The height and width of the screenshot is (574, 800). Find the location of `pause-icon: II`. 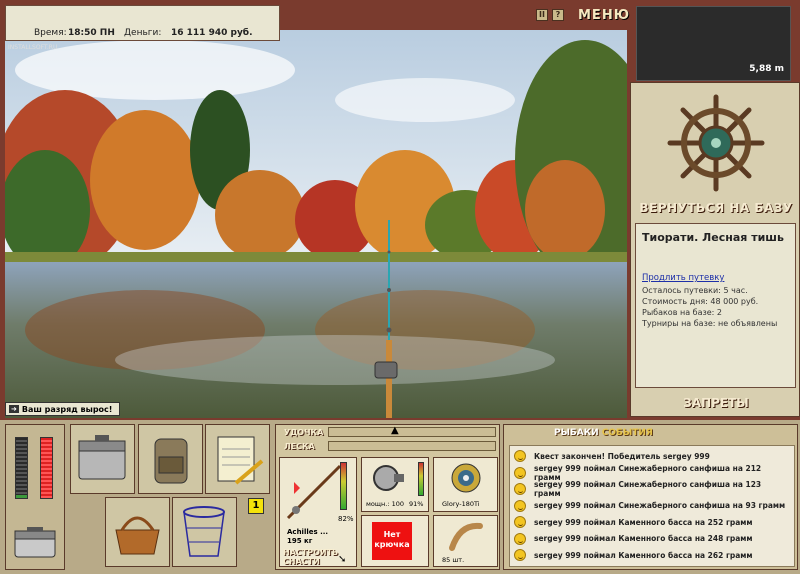

pause-icon: II is located at coordinates (542, 15).